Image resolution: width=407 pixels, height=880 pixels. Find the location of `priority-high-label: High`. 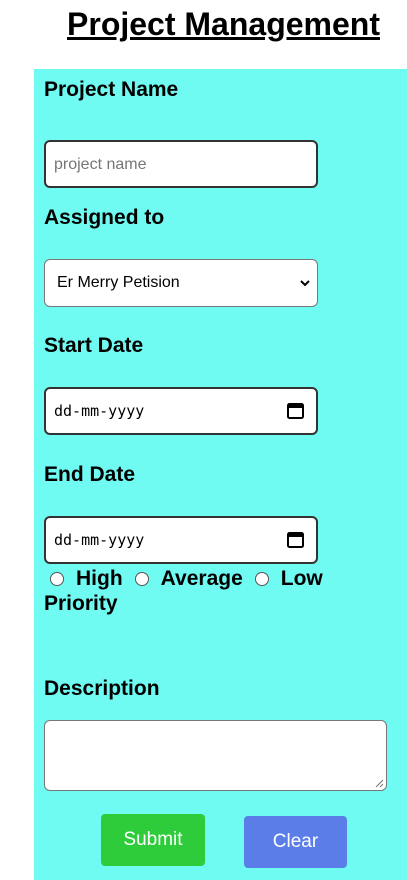

priority-high-label: High is located at coordinates (99, 579).